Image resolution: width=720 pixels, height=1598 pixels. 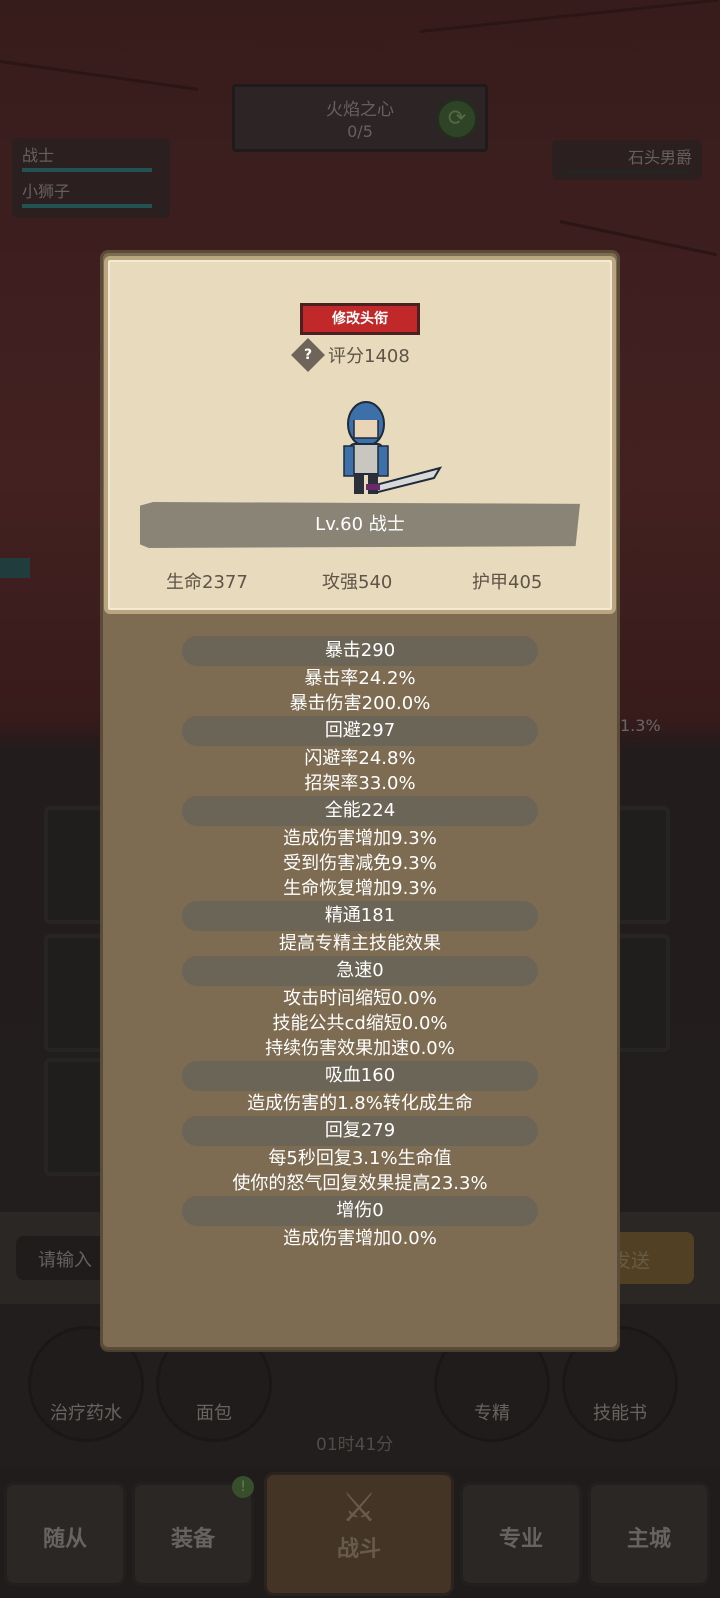 What do you see at coordinates (360, 998) in the screenshot?
I see `attribute-detail: 攻击时间缩短0.0%` at bounding box center [360, 998].